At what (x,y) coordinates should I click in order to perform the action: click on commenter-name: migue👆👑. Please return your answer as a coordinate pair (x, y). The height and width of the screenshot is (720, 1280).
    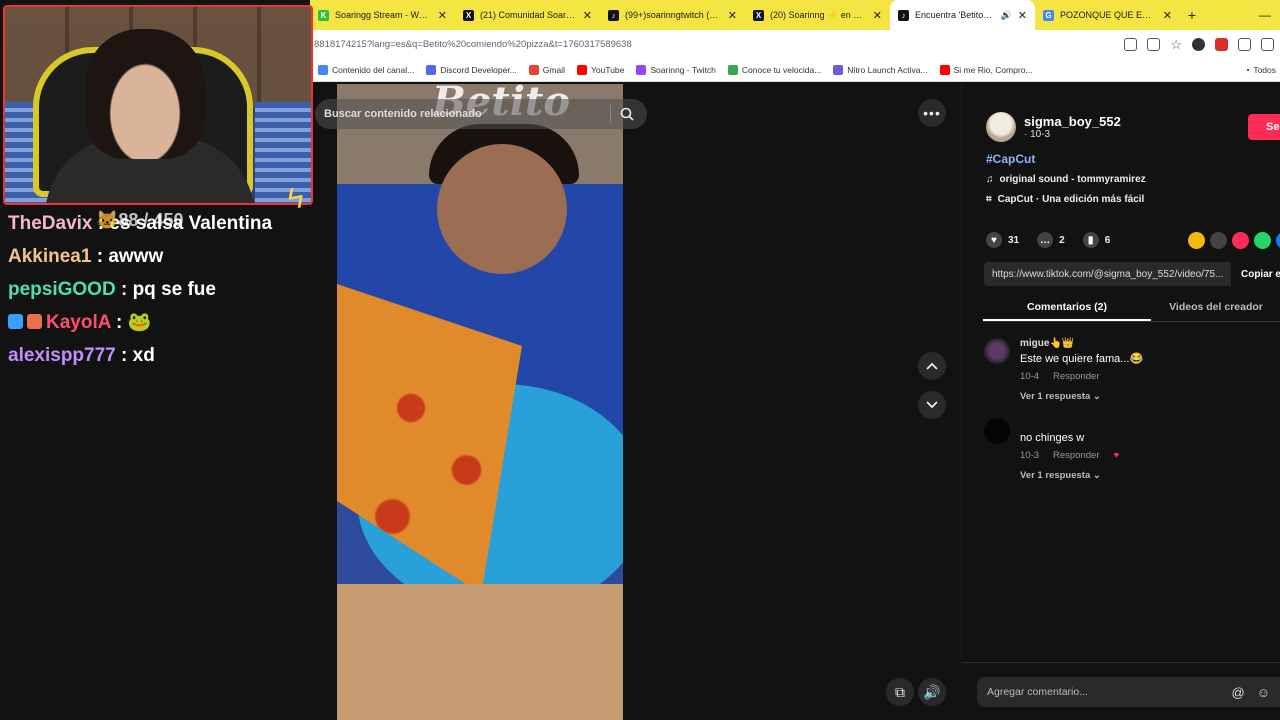
    Looking at the image, I should click on (1081, 343).